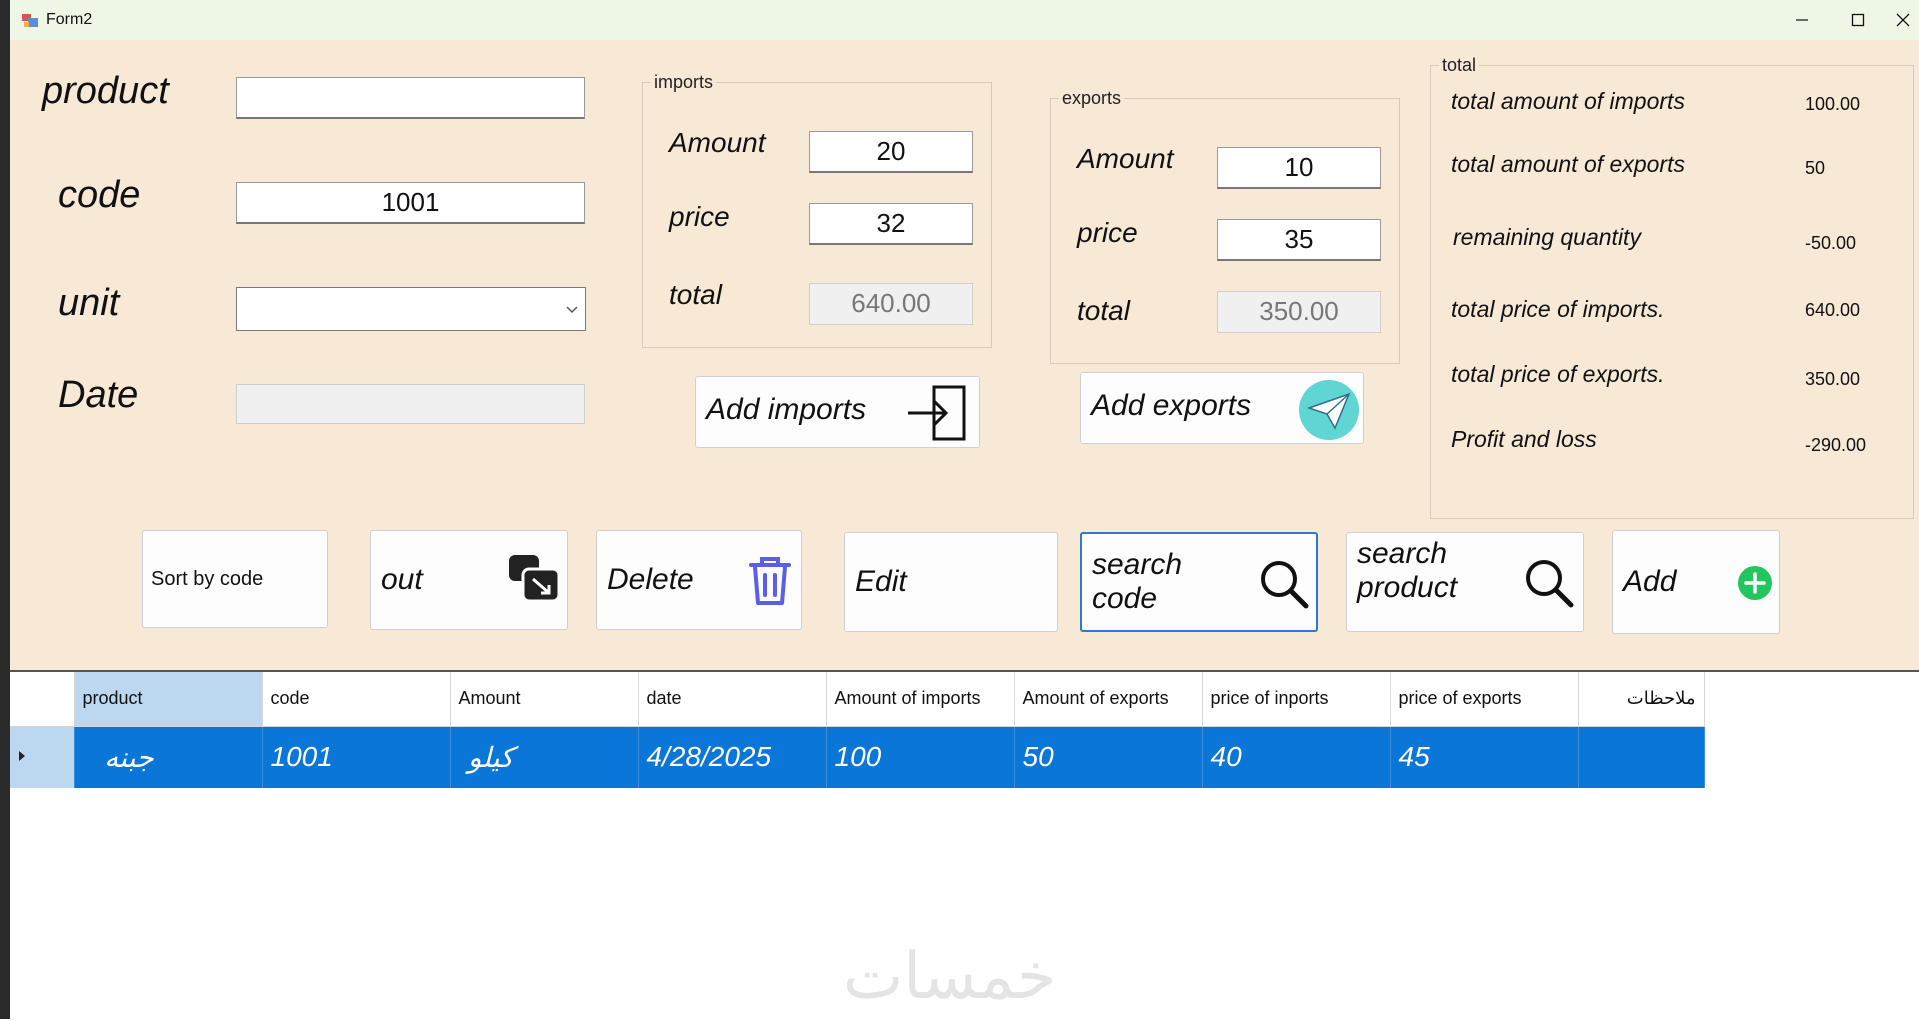 This screenshot has width=1919, height=1021. I want to click on app-icon, so click(30, 20).